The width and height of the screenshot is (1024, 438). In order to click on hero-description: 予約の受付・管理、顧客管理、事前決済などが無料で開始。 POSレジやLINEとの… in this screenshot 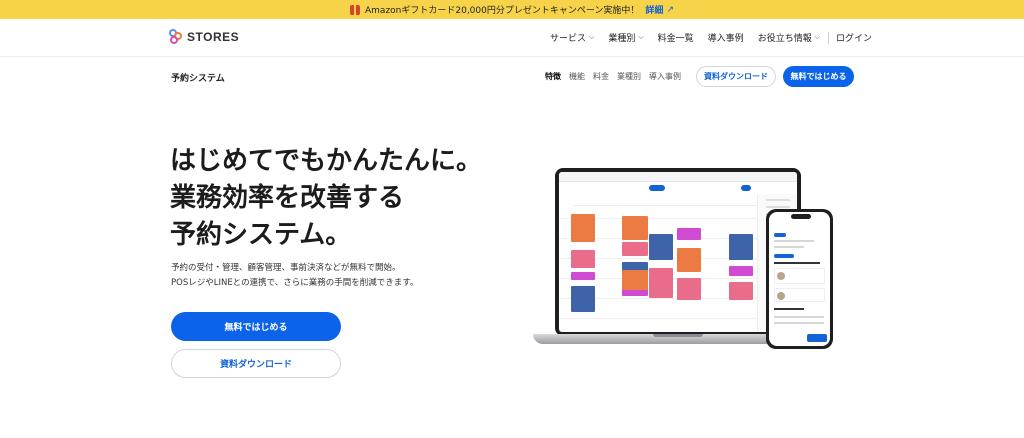, I will do `click(294, 276)`.